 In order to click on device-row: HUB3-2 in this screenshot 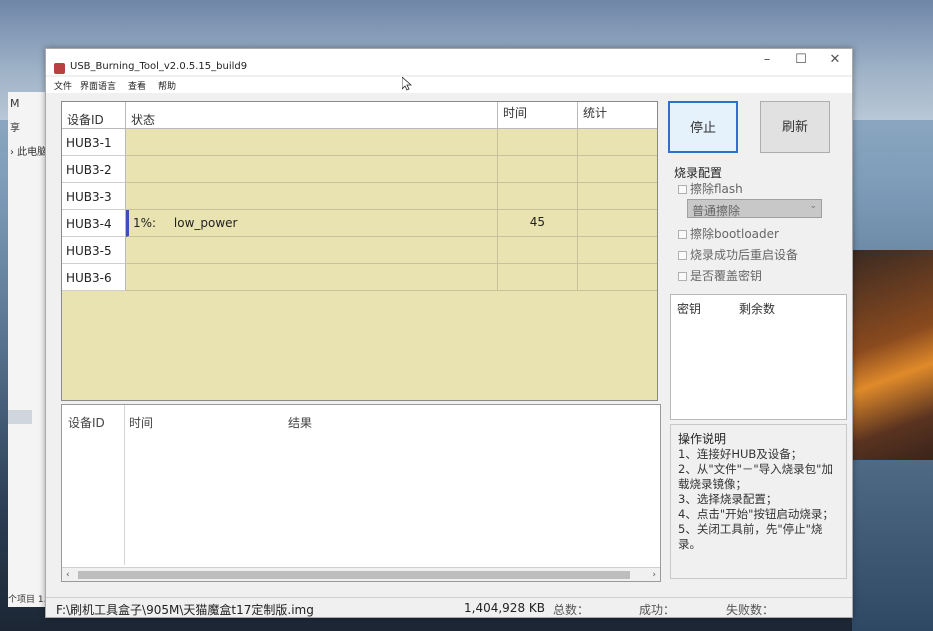, I will do `click(359, 169)`.